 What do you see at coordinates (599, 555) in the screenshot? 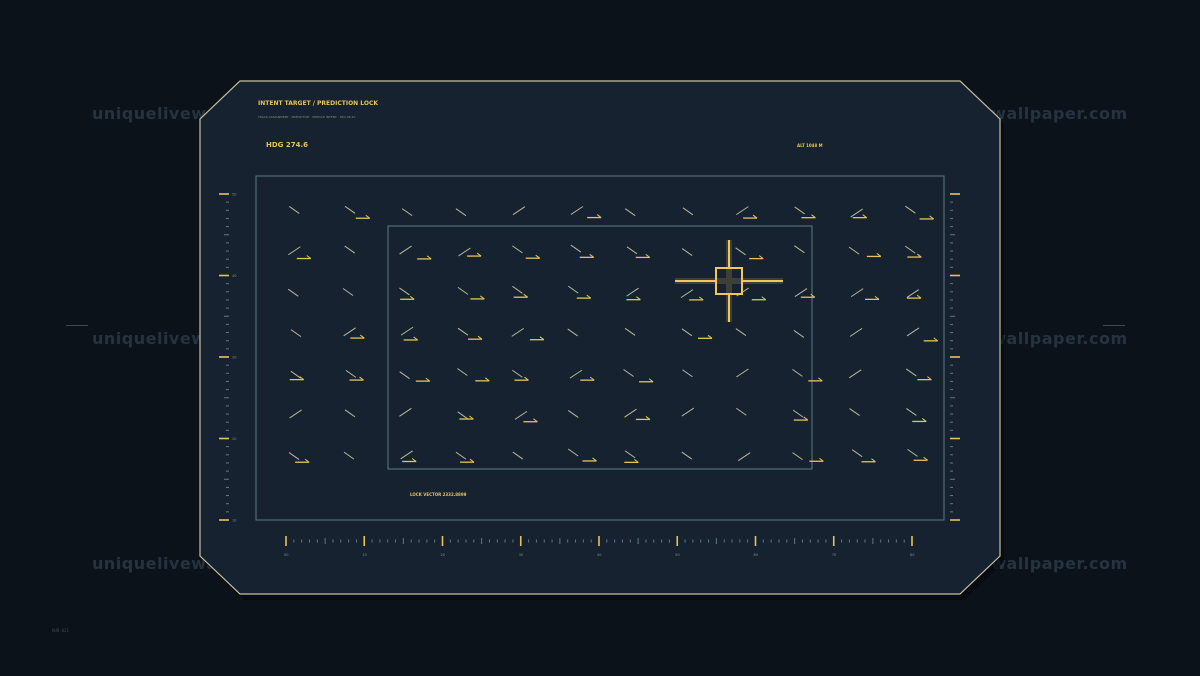
I see `bottom-scale-label: 40` at bounding box center [599, 555].